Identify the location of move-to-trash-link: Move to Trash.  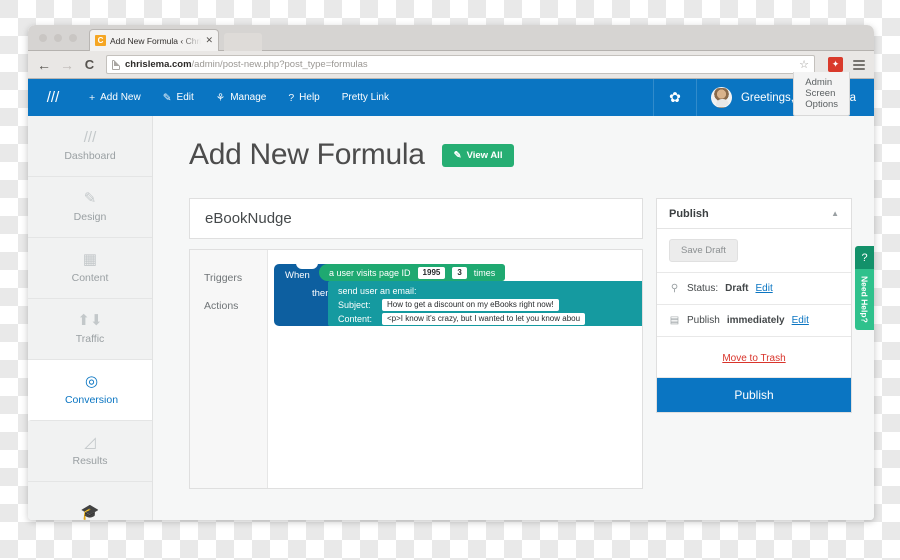
(753, 358).